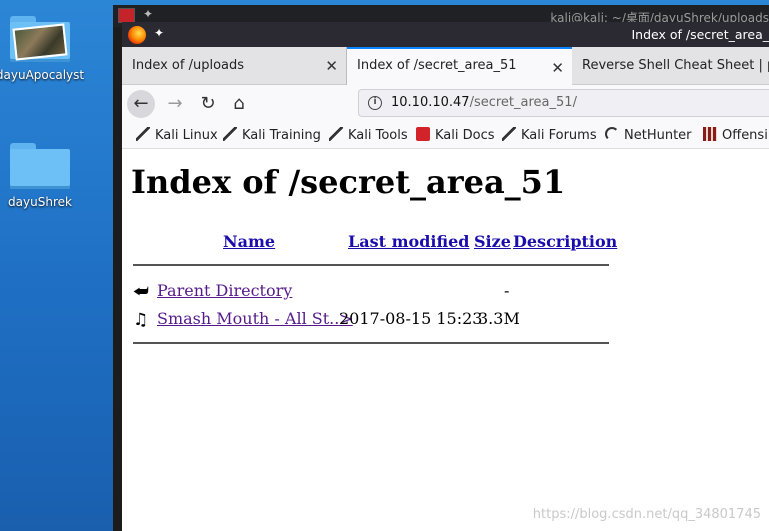 This screenshot has height=531, width=769. What do you see at coordinates (239, 104) in the screenshot?
I see `home-button: ⌂` at bounding box center [239, 104].